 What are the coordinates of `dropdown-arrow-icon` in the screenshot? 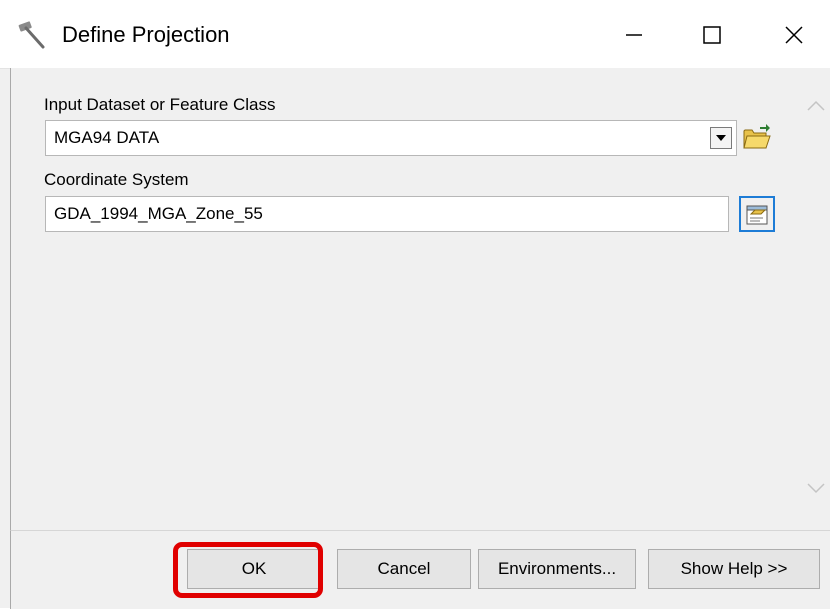 It's located at (721, 138).